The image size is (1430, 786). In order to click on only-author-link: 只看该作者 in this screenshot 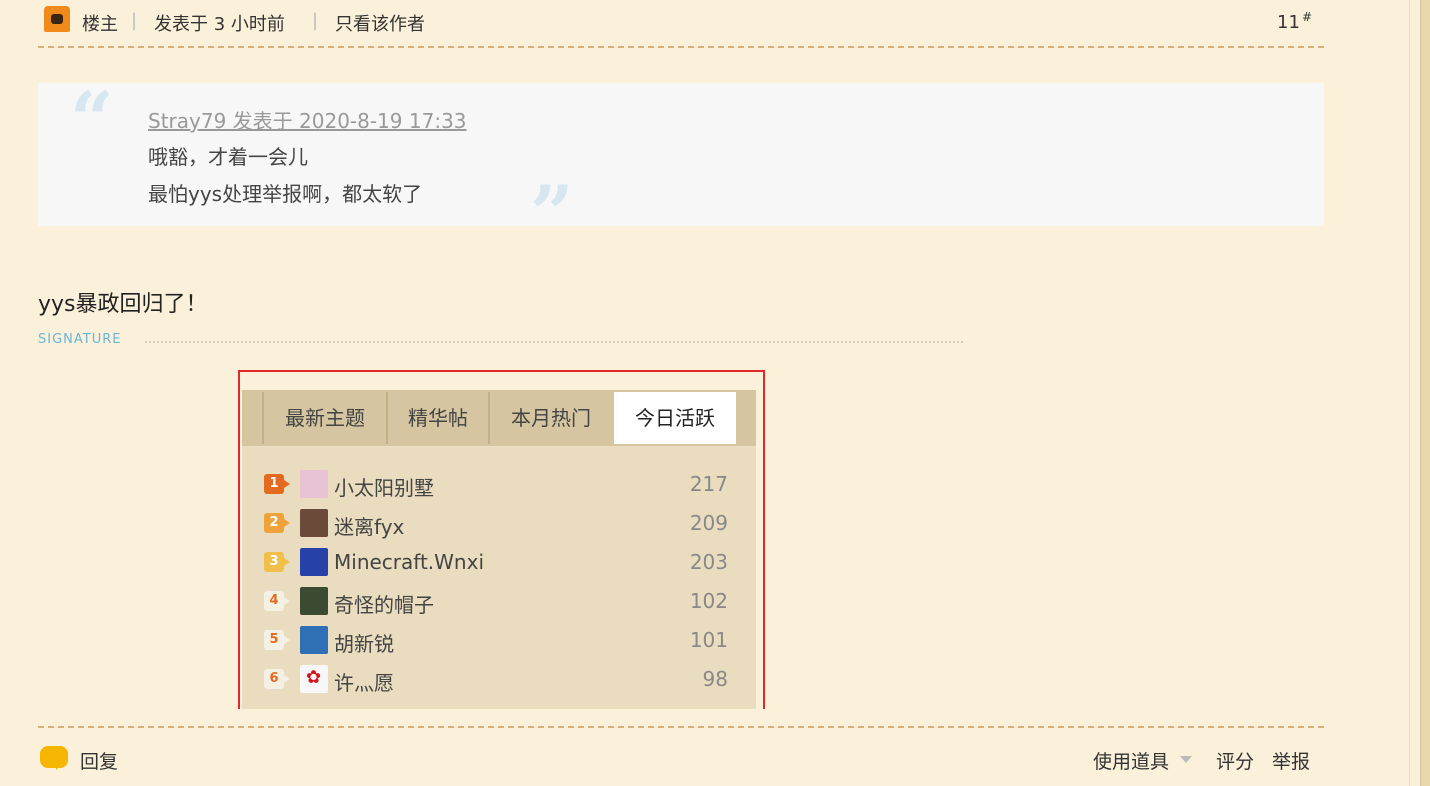, I will do `click(380, 23)`.